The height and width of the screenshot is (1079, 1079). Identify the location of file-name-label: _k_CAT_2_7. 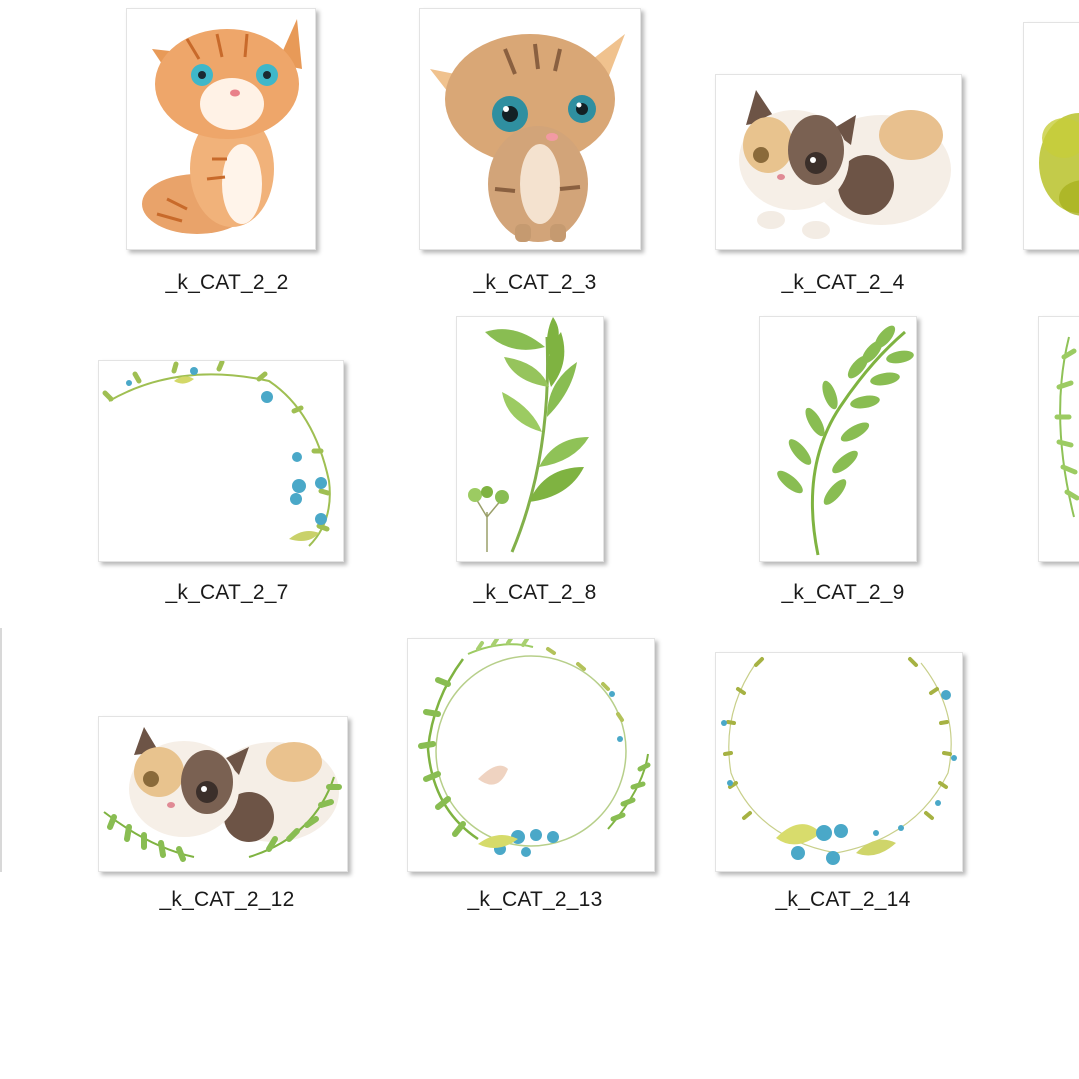
(227, 592).